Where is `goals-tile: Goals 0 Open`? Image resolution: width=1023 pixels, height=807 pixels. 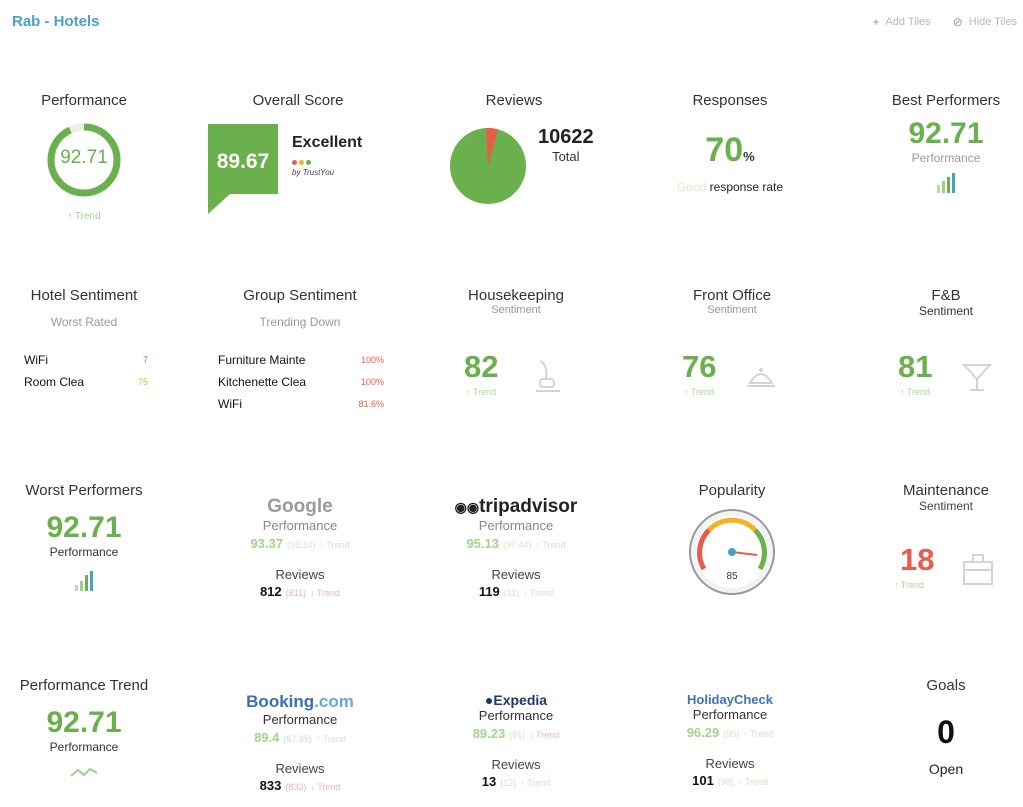
goals-tile: Goals 0 Open is located at coordinates (933, 742).